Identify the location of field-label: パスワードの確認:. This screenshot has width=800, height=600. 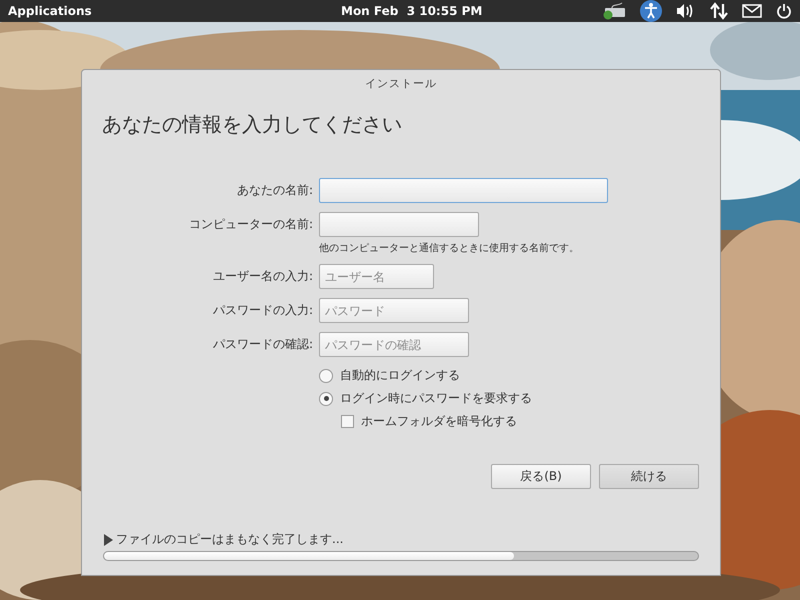
(262, 344).